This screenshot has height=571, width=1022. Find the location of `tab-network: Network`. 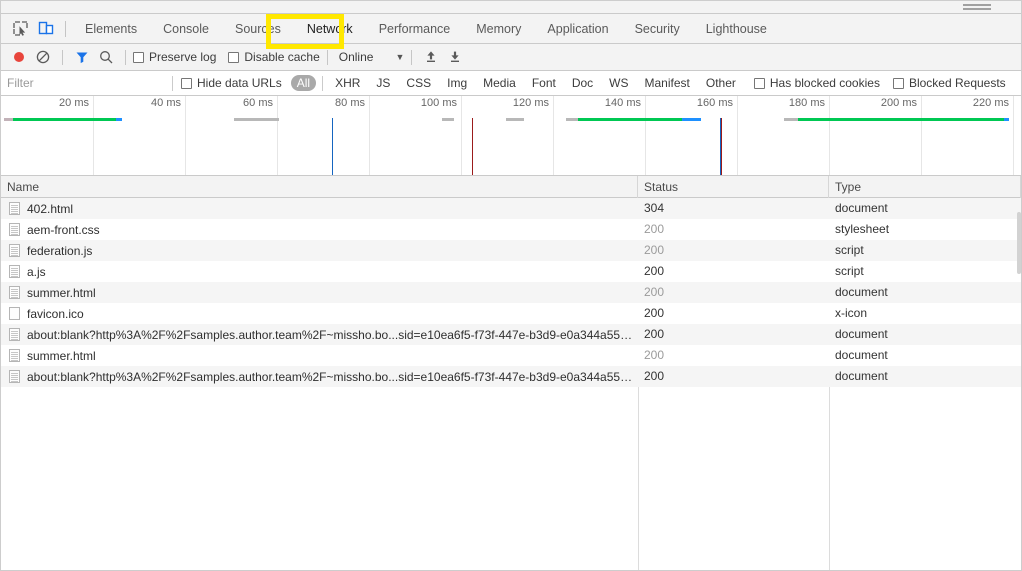

tab-network: Network is located at coordinates (330, 28).